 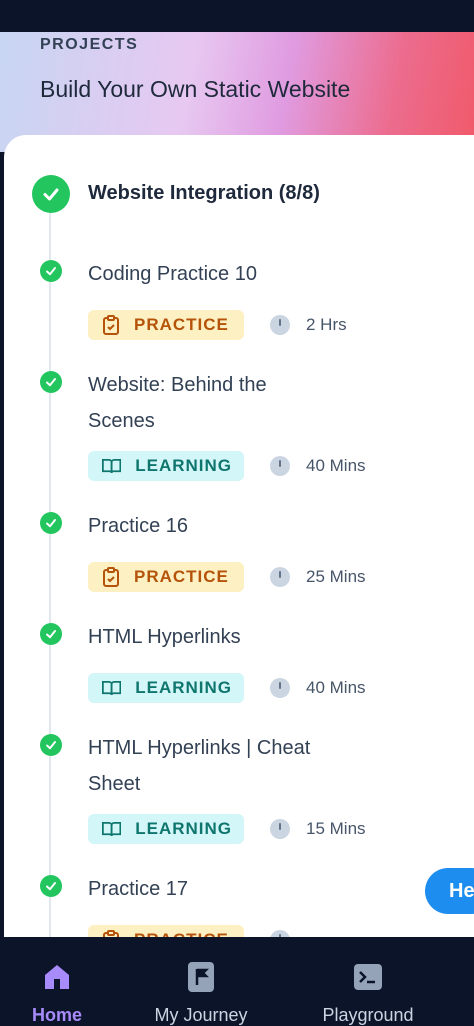 What do you see at coordinates (213, 403) in the screenshot?
I see `item-title: Website: Behind the Scenes` at bounding box center [213, 403].